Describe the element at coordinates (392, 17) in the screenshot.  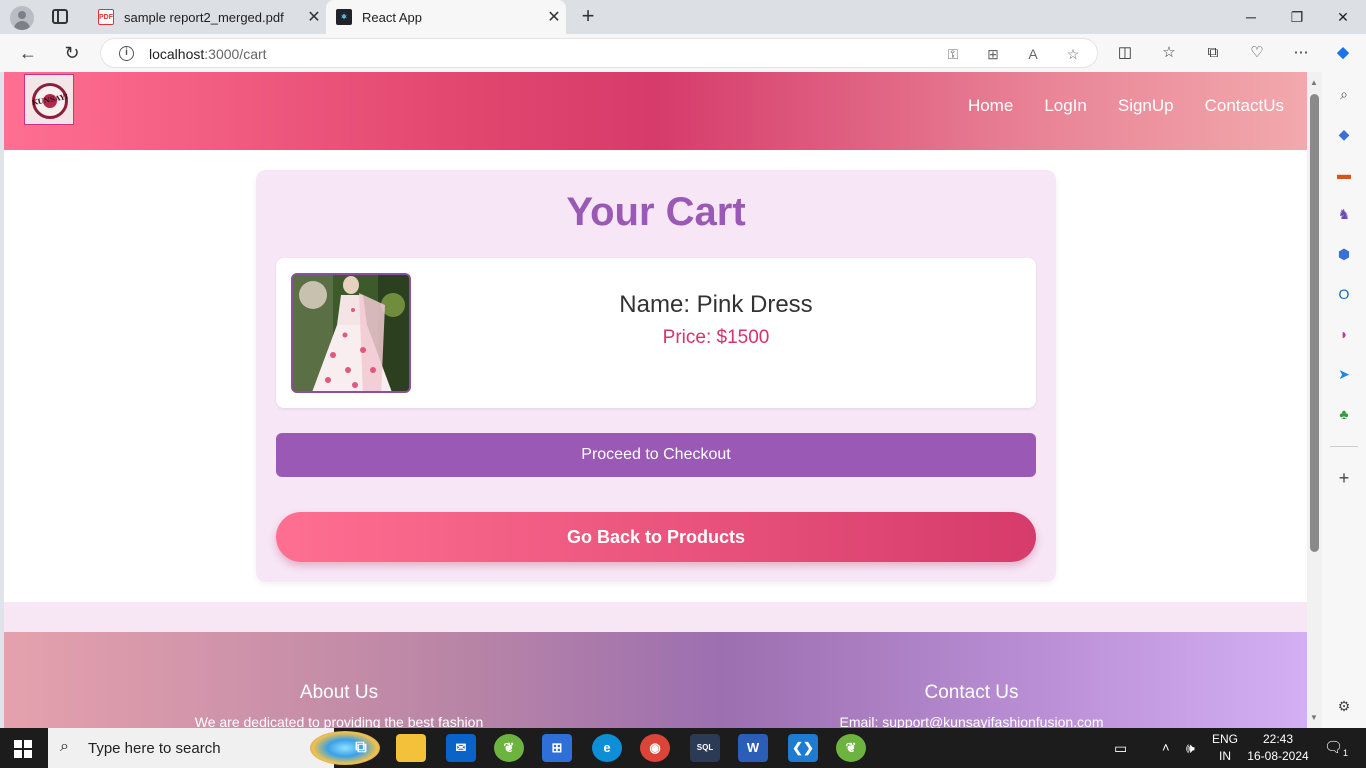
I see `tab-label: React App` at that location.